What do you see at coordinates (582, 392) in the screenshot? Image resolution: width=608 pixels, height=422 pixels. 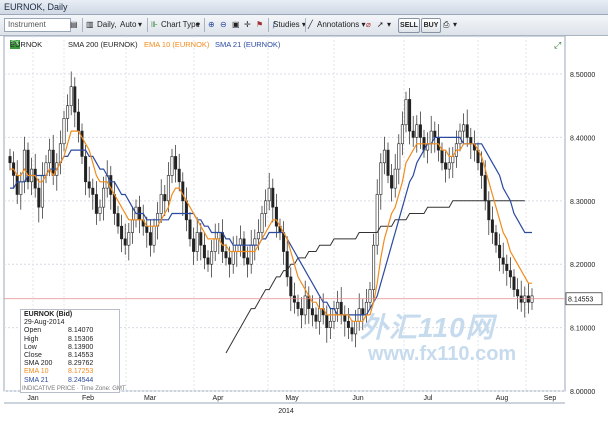 I see `y-tick-label: 8.00000` at bounding box center [582, 392].